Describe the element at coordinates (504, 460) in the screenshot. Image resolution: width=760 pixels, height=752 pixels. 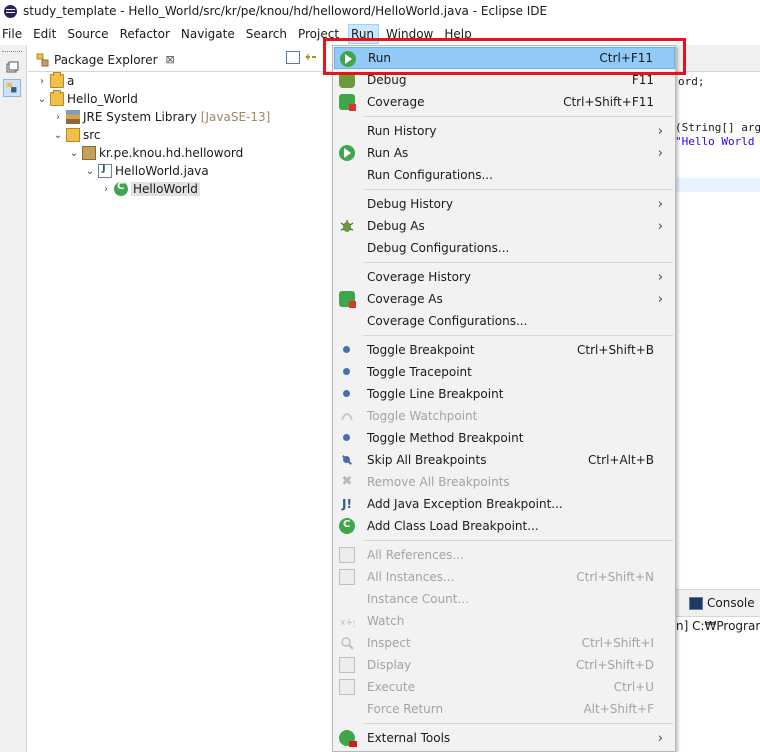
I see `menu-item-skip-all-breakpoints: Skip All Breakpoints Ctrl+Alt+B` at that location.